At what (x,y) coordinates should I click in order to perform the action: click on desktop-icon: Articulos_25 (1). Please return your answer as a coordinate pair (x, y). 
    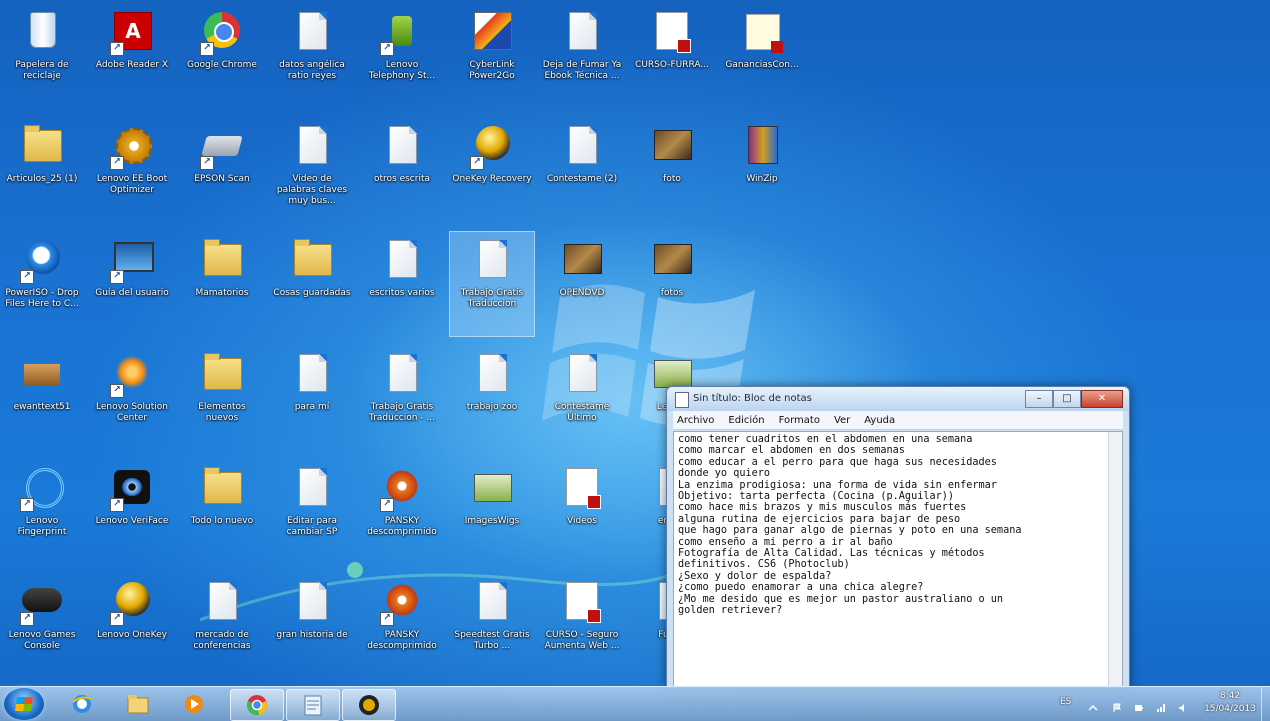
    Looking at the image, I should click on (42, 170).